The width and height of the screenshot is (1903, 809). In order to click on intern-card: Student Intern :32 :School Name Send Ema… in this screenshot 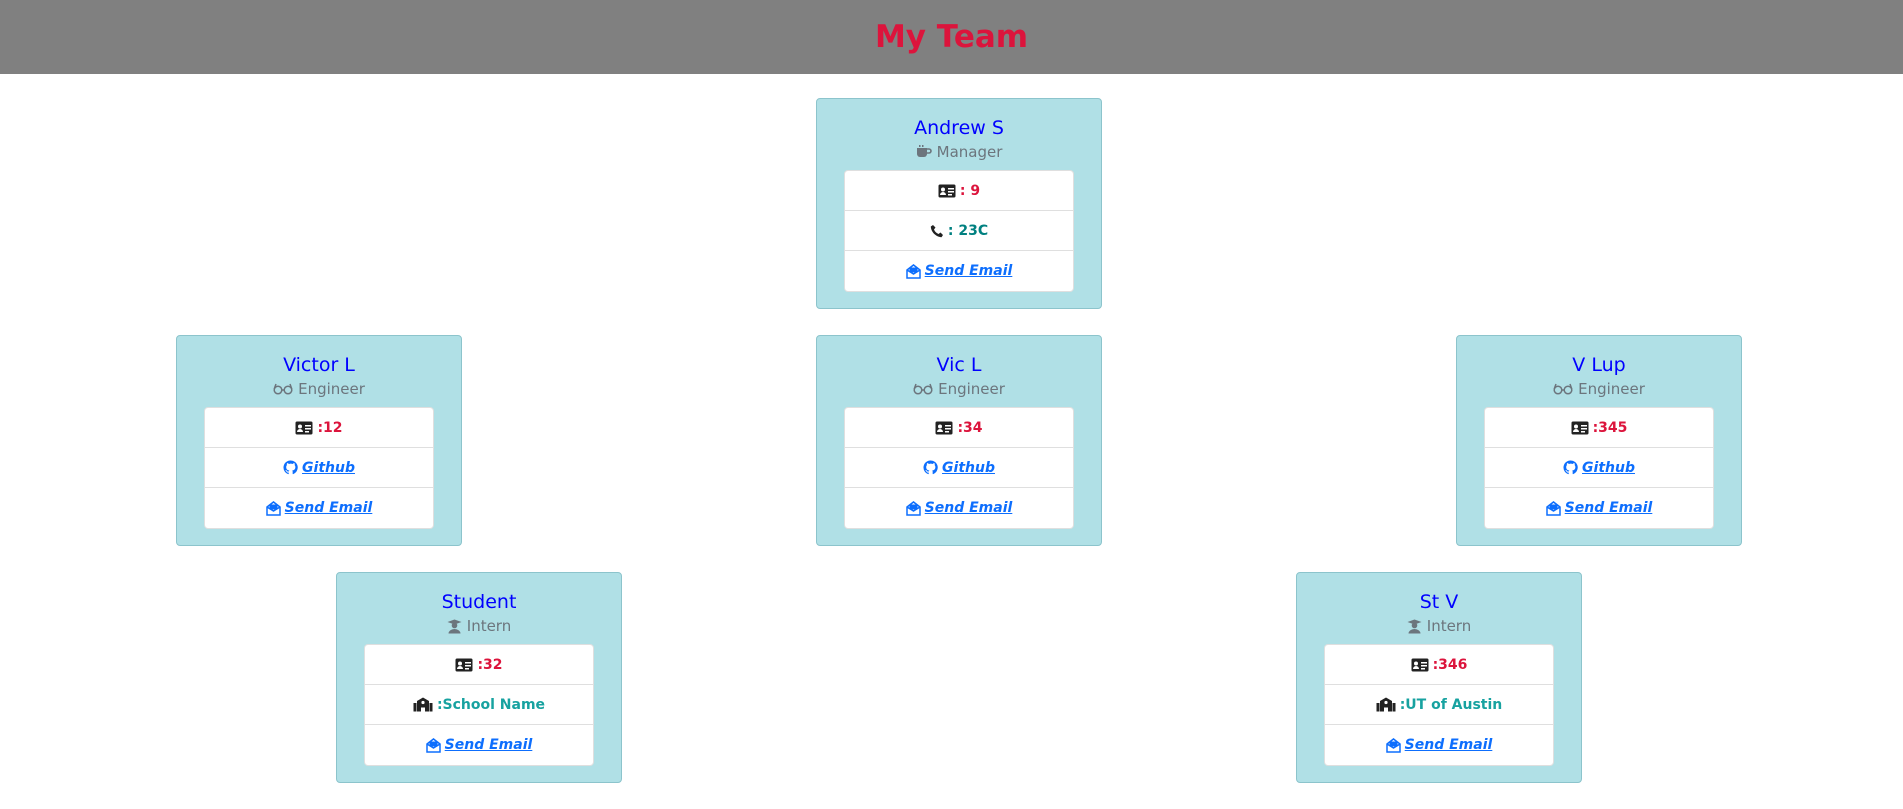, I will do `click(479, 677)`.